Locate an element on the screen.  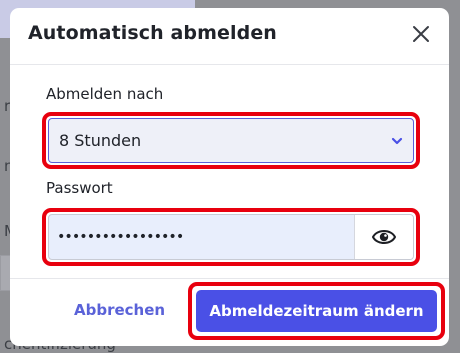
password-field is located at coordinates (231, 237).